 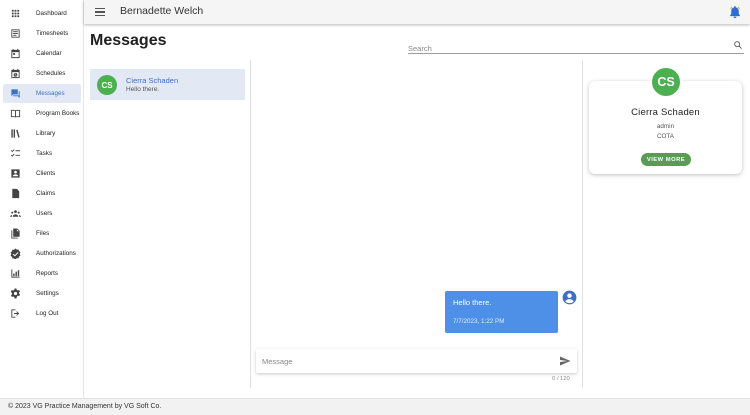 What do you see at coordinates (50, 93) in the screenshot?
I see `sidebar-item-label: Messages` at bounding box center [50, 93].